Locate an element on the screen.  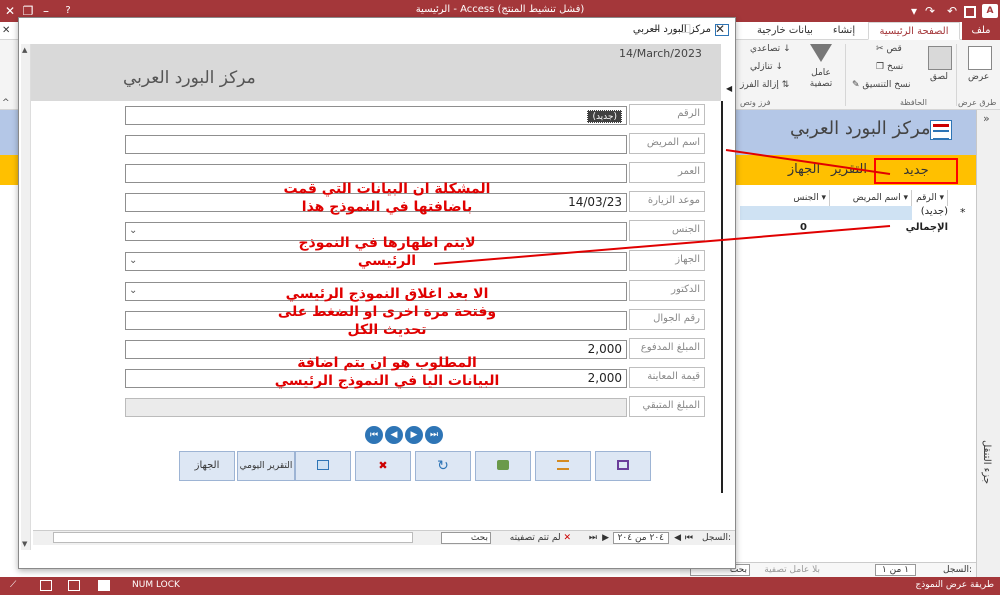
field-id: (جديد) is located at coordinates (376, 115).